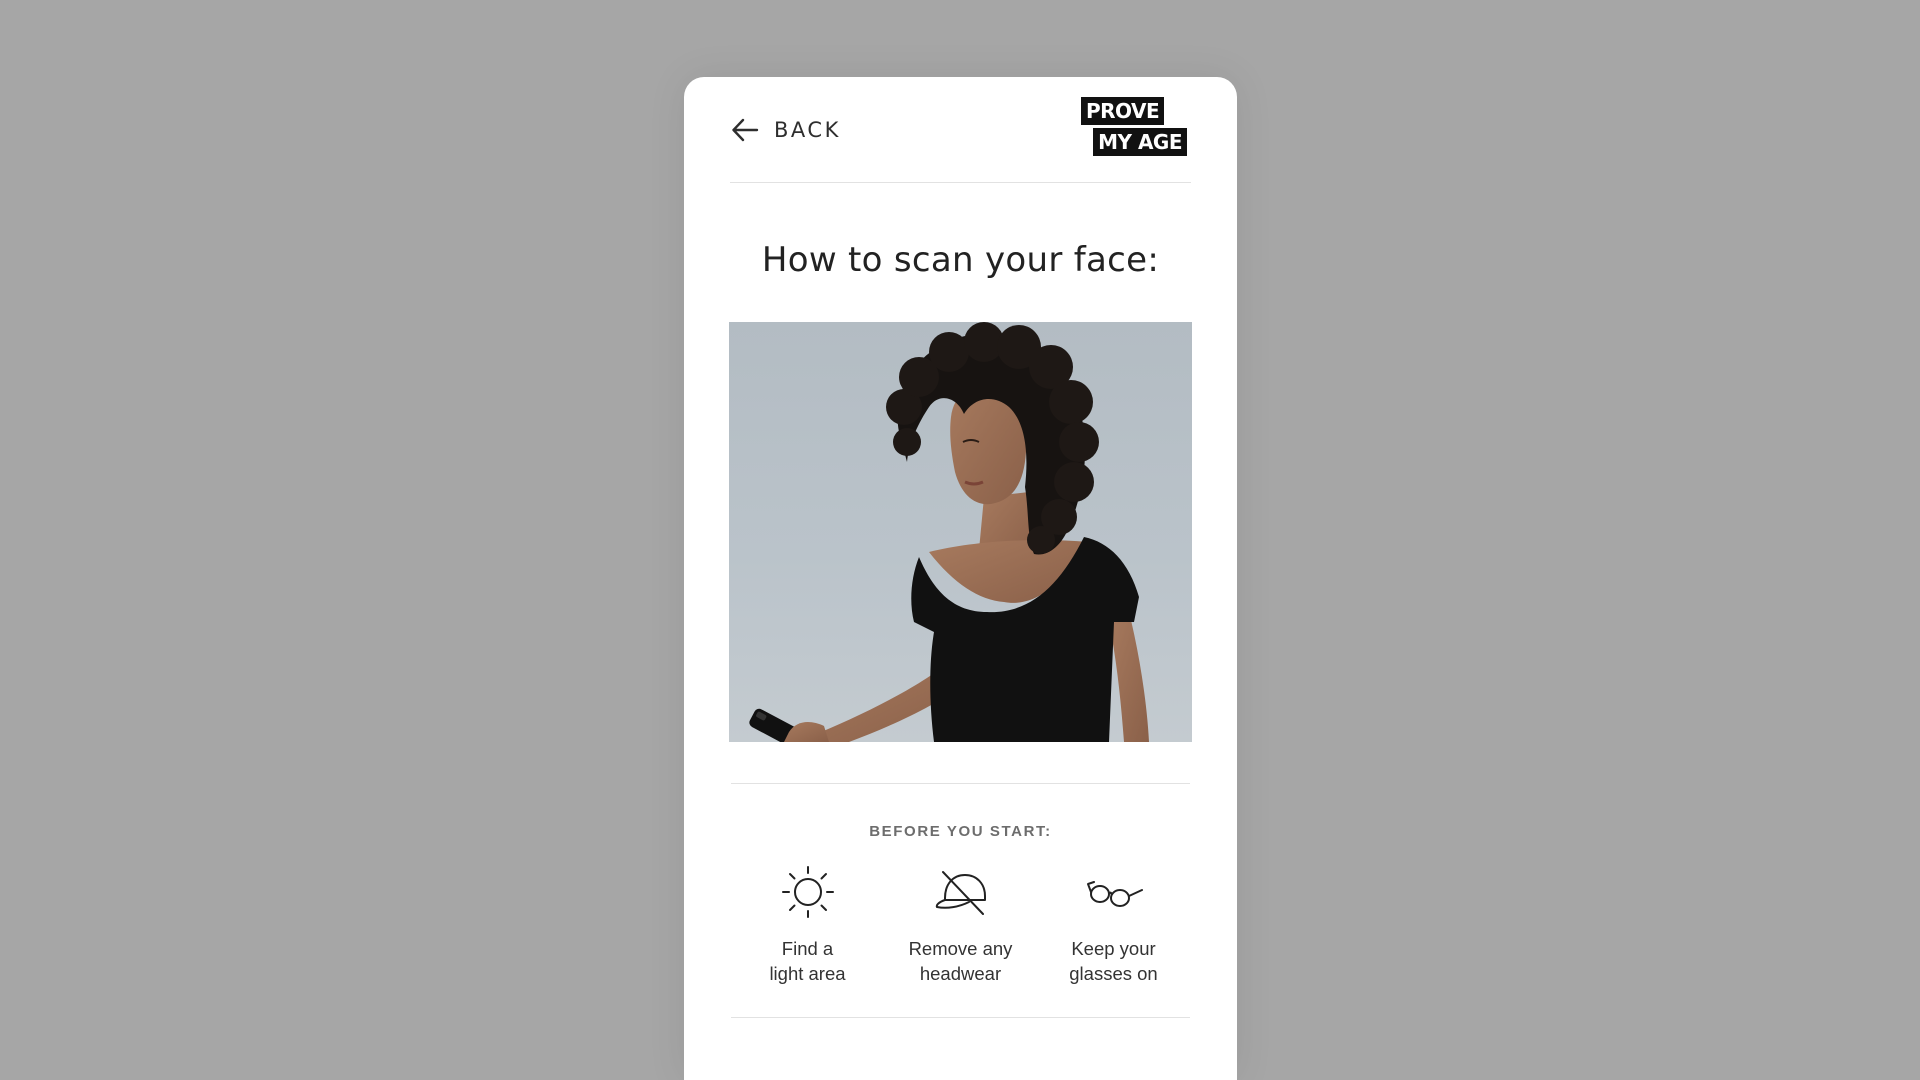  Describe the element at coordinates (745, 130) in the screenshot. I see `arrow-left-icon` at that location.